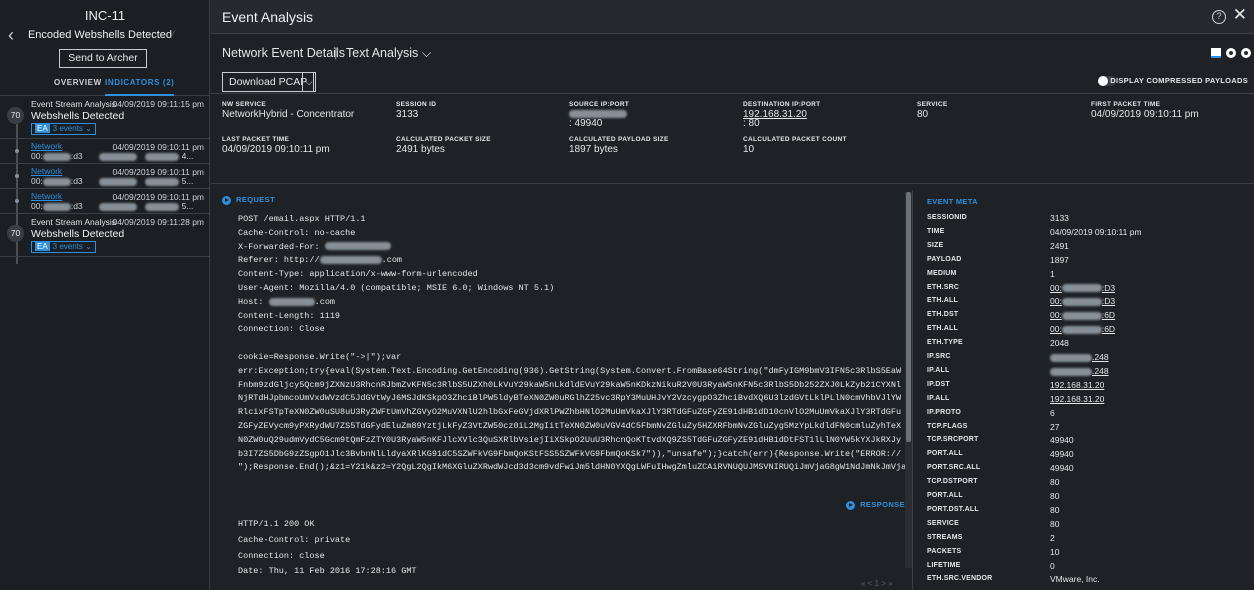 Image resolution: width=1254 pixels, height=590 pixels. I want to click on download-options-caret: ⌵, so click(309, 82).